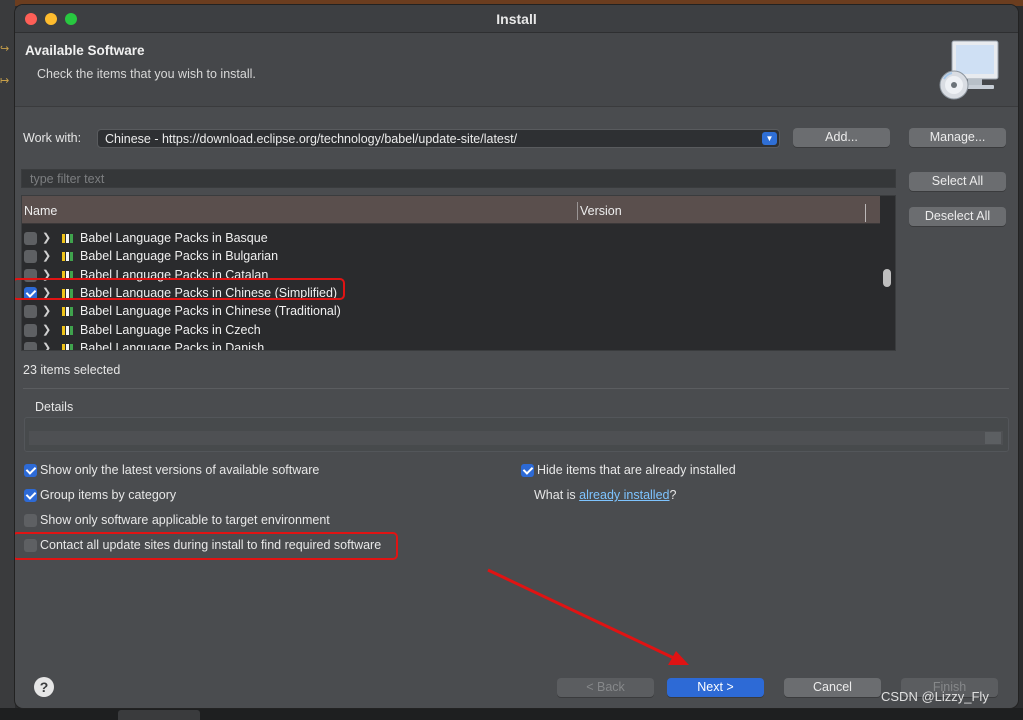 The width and height of the screenshot is (1023, 720). Describe the element at coordinates (451, 239) in the screenshot. I see `table-row: ❯ Babel Language Packs in Basque` at that location.